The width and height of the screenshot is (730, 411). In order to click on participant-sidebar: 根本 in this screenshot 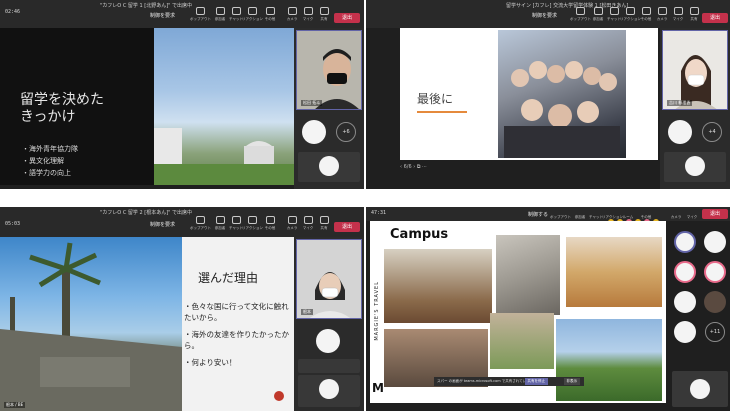, I will do `click(329, 324)`.